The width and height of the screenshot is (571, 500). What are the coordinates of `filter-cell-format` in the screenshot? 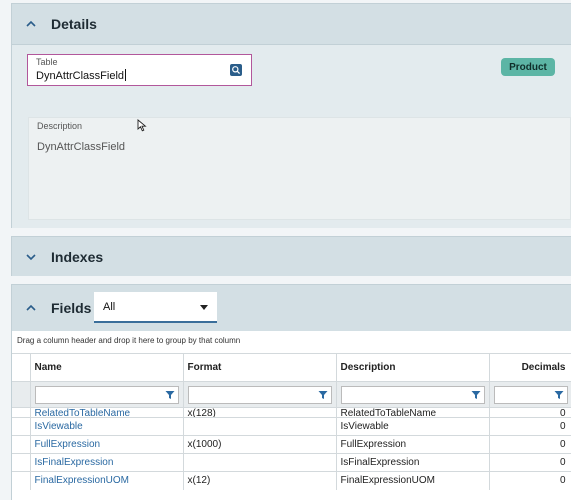 It's located at (260, 394).